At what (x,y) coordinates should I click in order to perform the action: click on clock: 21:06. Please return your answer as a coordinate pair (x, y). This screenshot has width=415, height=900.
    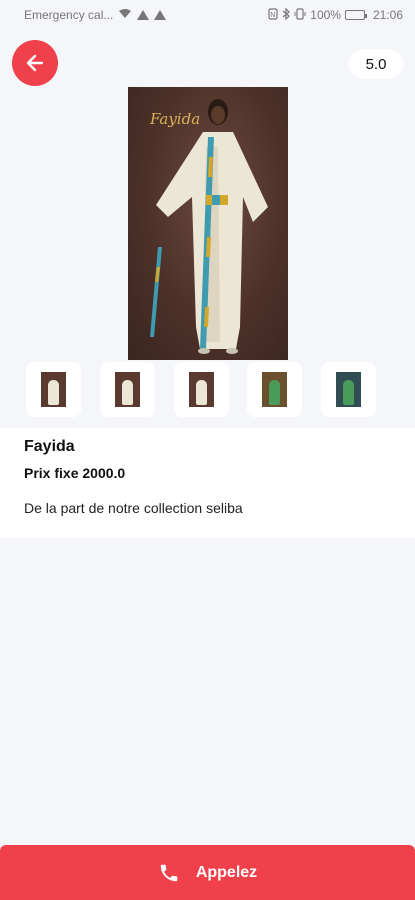
    Looking at the image, I should click on (387, 15).